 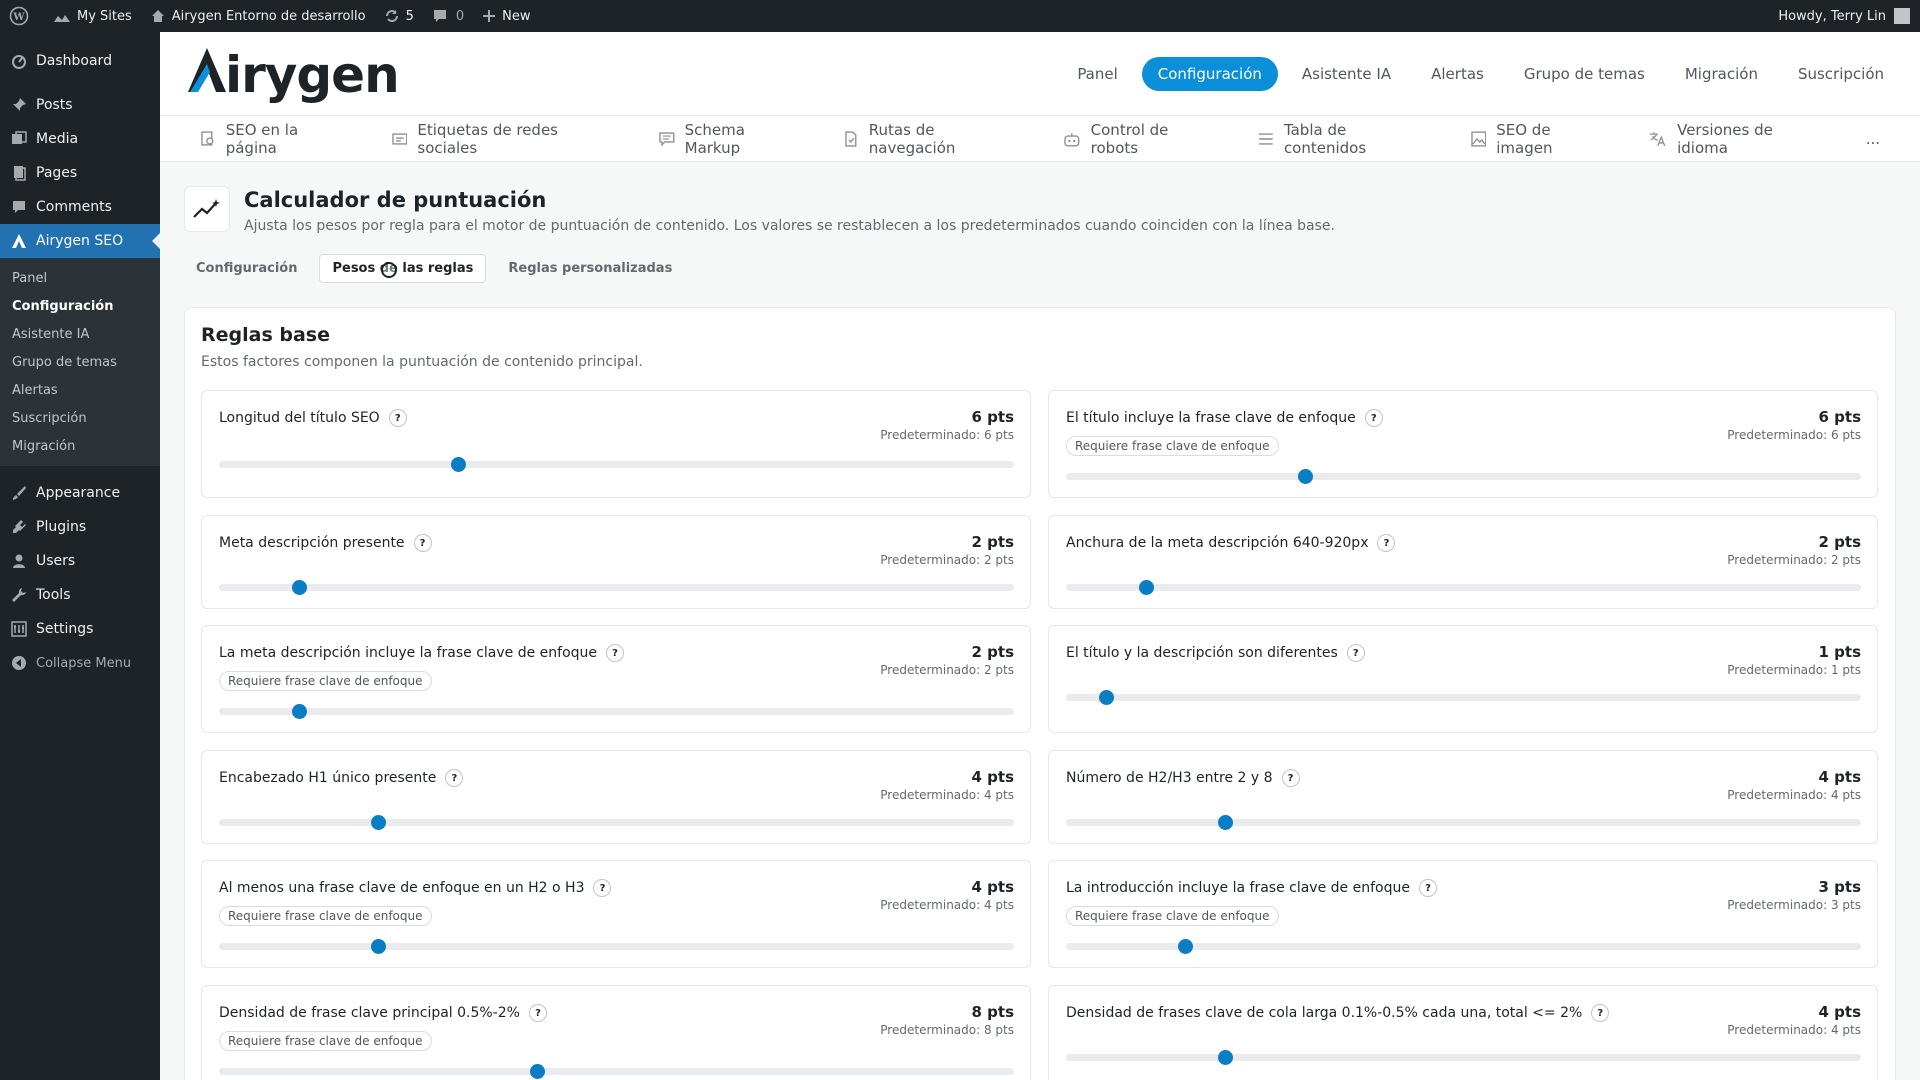 What do you see at coordinates (80, 362) in the screenshot?
I see `submenu-item-grupo-de-temas: Grupo de temas` at bounding box center [80, 362].